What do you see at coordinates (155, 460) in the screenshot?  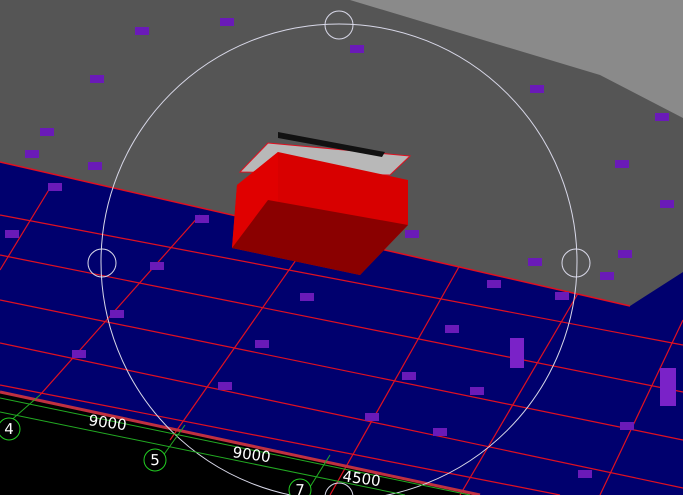 I see `grid-bubble: 5` at bounding box center [155, 460].